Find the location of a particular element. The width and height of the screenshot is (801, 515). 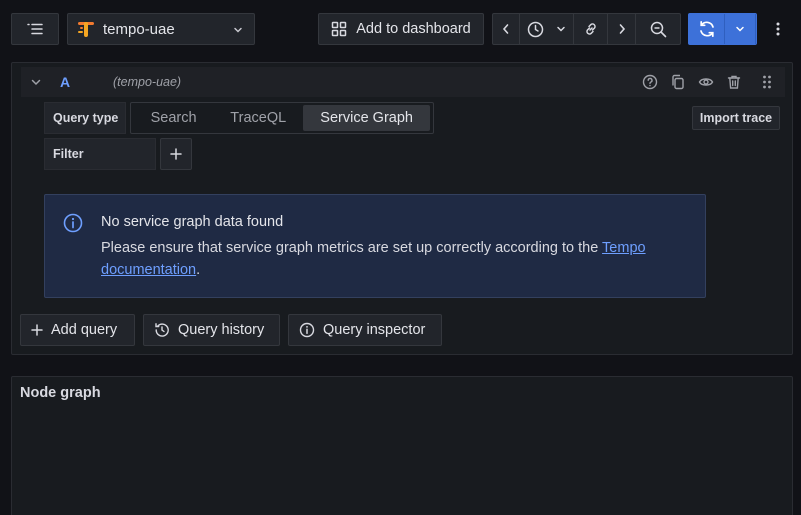

tempo-docs-link: Tempo is located at coordinates (624, 248).